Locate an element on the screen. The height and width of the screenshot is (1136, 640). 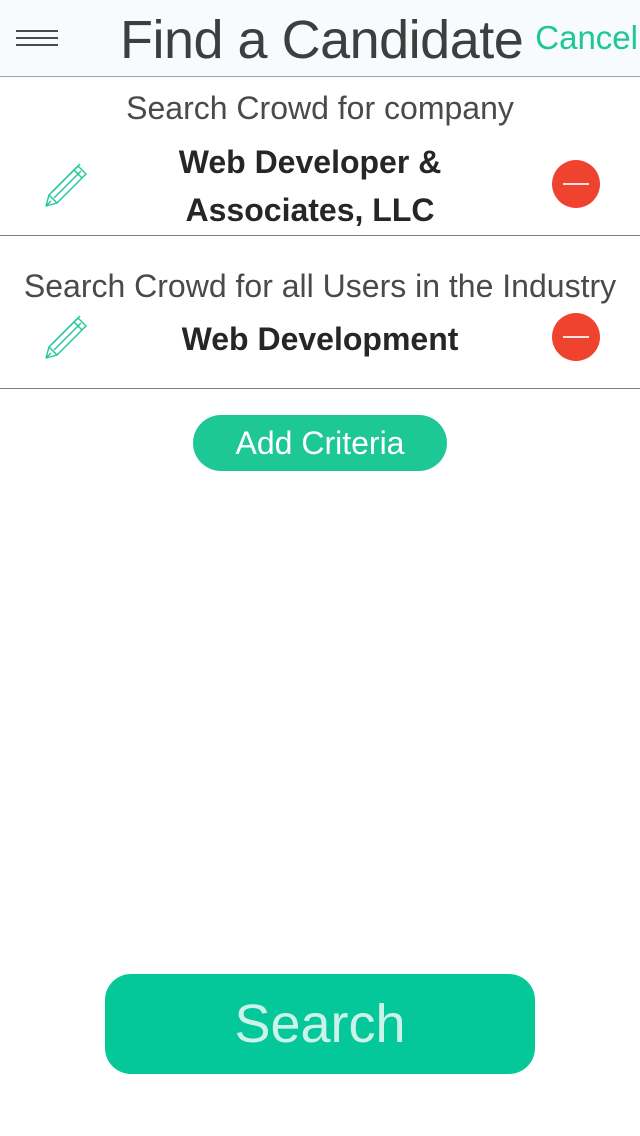
search-button: Search is located at coordinates (320, 1024).